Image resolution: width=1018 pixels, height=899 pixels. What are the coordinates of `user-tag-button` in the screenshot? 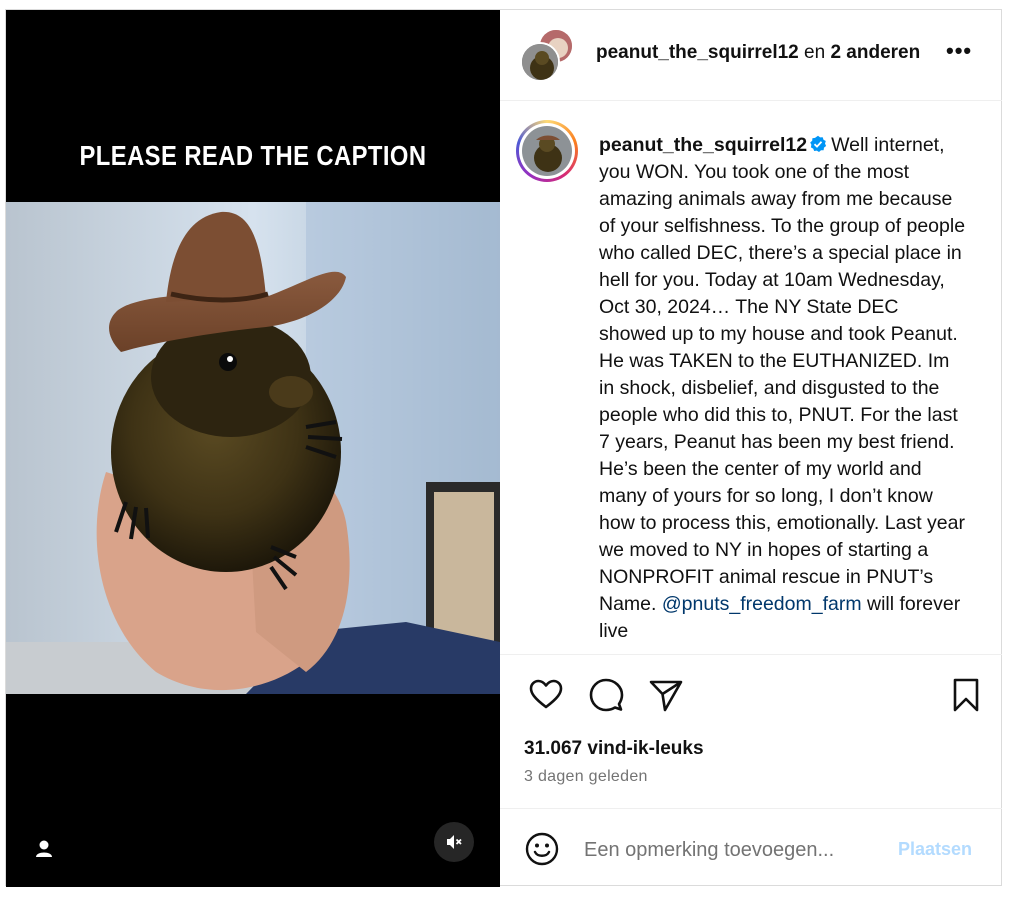 It's located at (44, 849).